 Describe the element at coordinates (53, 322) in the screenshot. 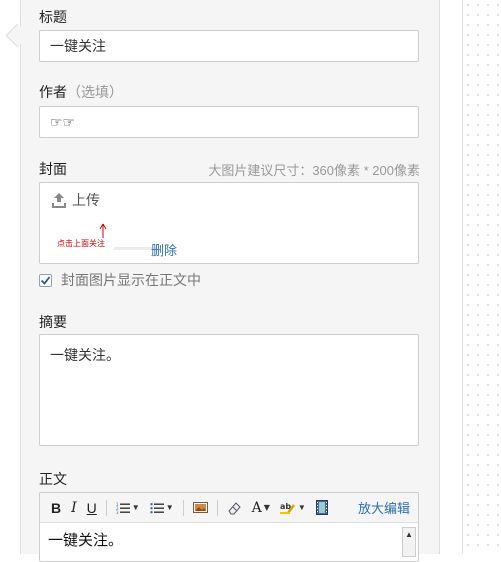

I see `summary-label: 摘要` at that location.